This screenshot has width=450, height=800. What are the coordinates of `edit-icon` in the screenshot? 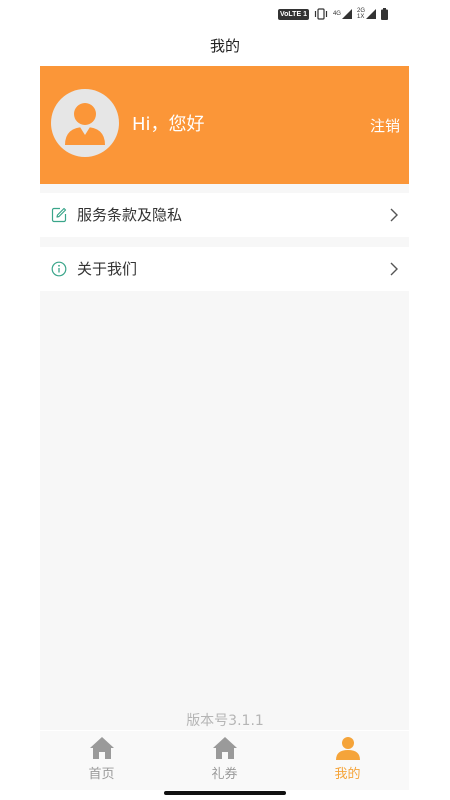 It's located at (59, 215).